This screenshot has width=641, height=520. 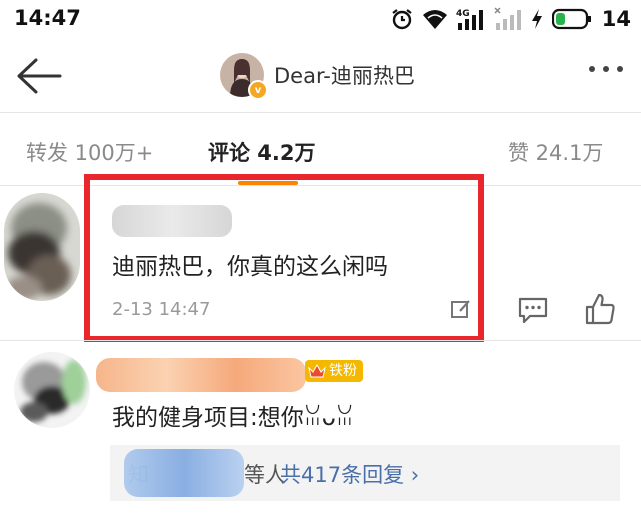 I want to click on username-redacted, so click(x=201, y=375).